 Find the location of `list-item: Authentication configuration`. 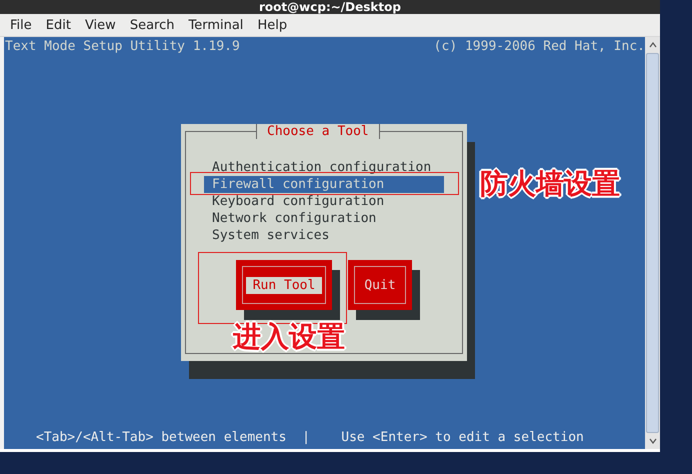

list-item: Authentication configuration is located at coordinates (324, 167).